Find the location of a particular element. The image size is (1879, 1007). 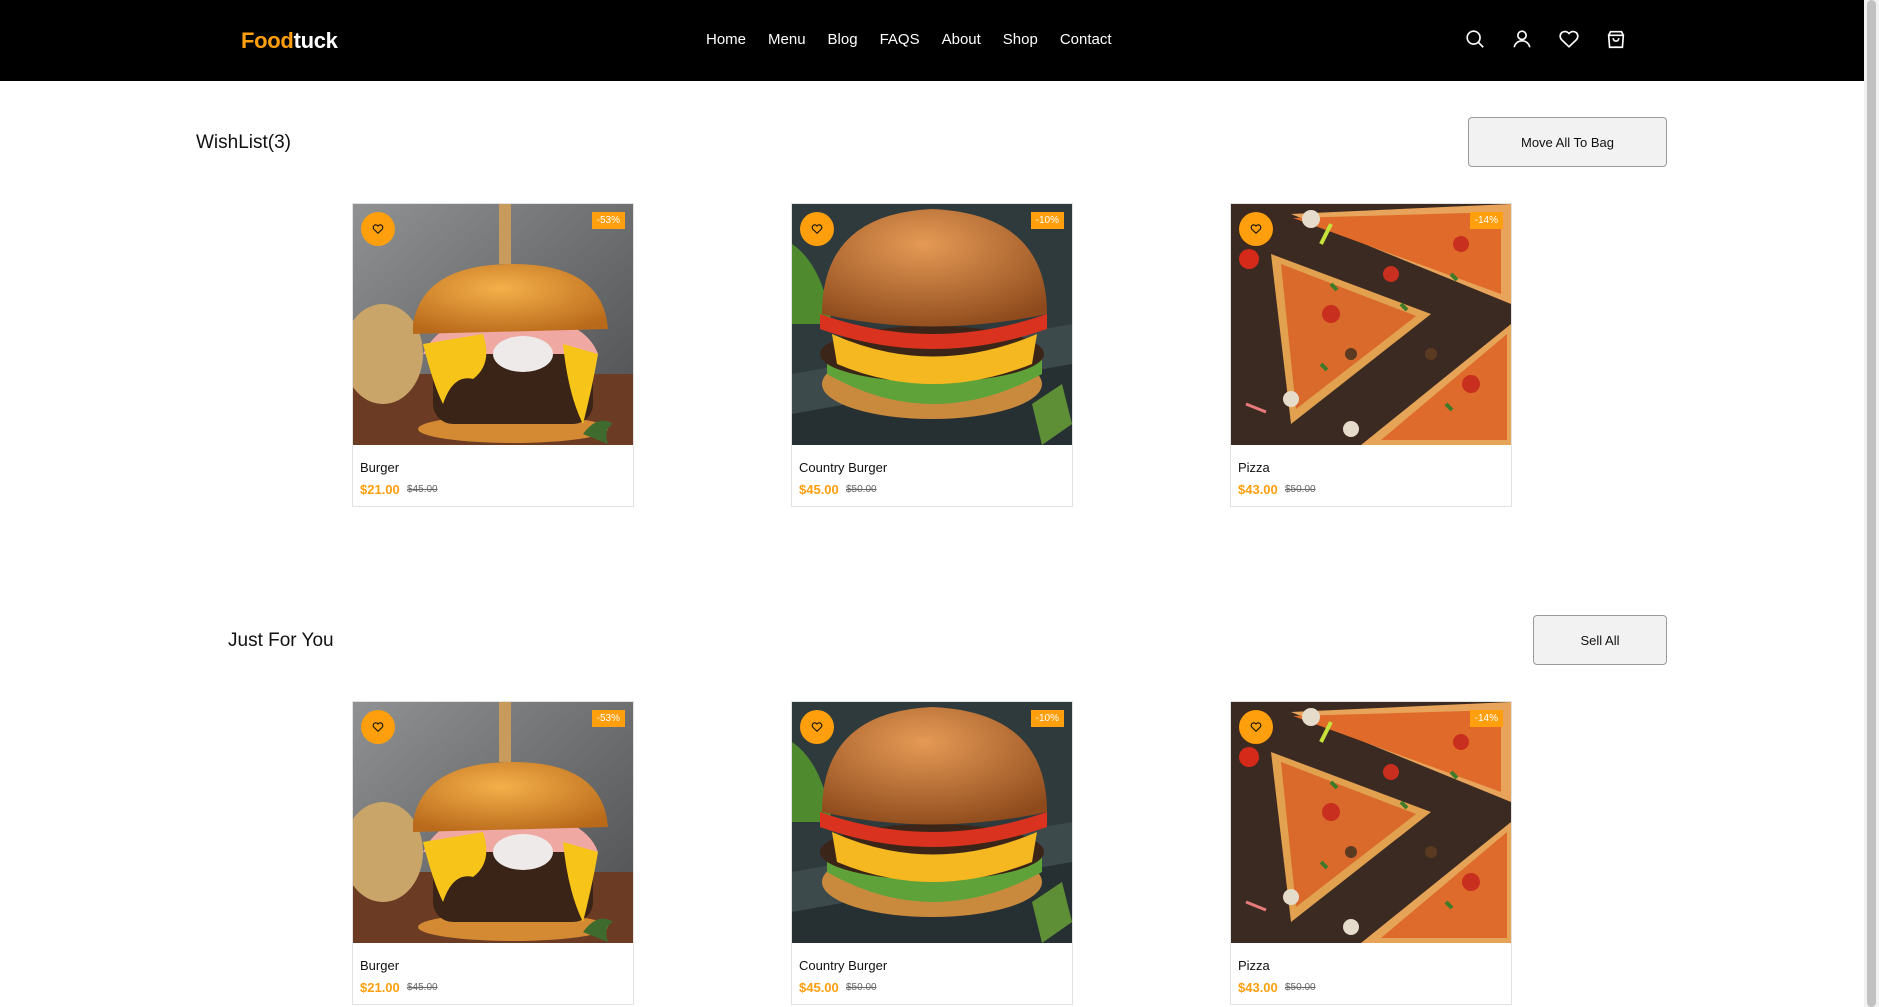

move-all-to-bag-button: Move All To Bag is located at coordinates (1567, 142).